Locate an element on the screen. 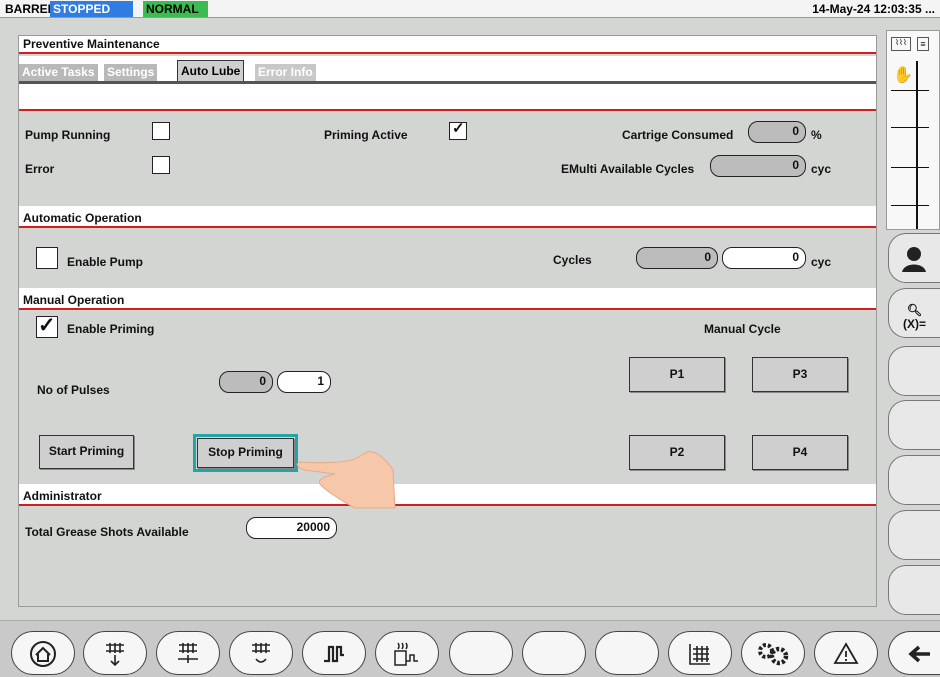 This screenshot has width=940, height=677. manual-operation-title: Manual Operation is located at coordinates (74, 300).